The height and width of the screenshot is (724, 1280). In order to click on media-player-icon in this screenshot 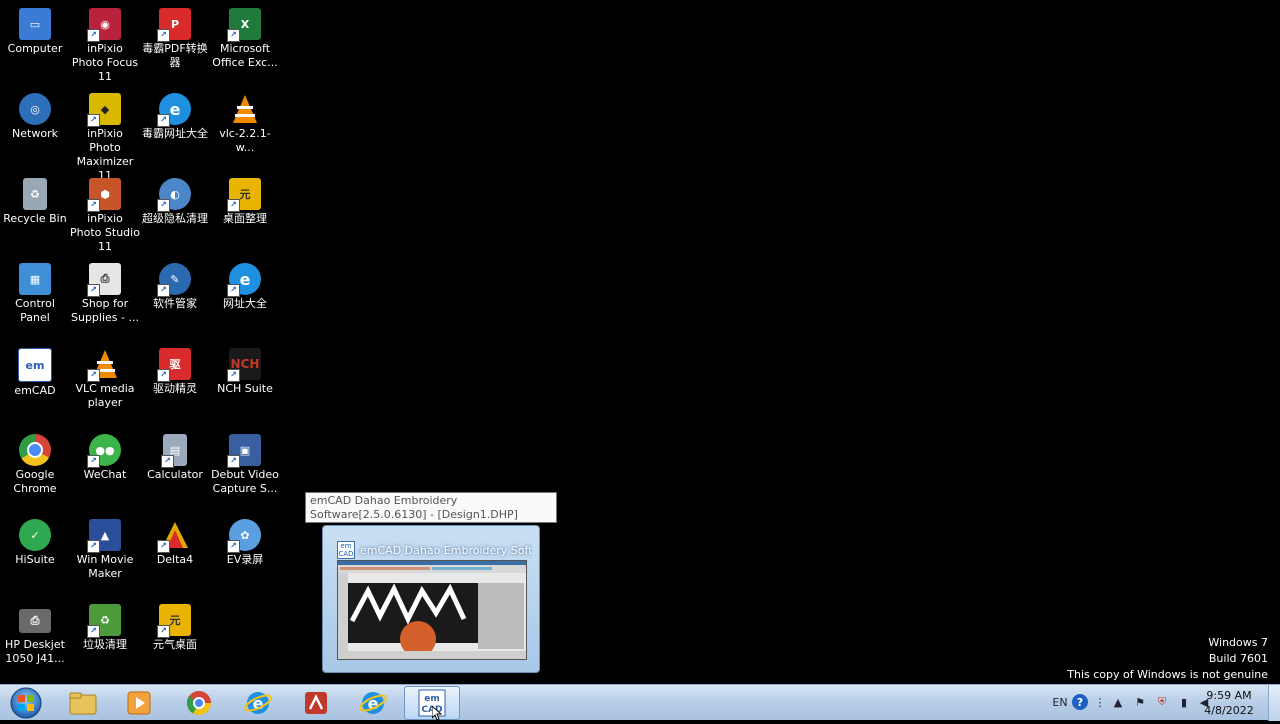, I will do `click(139, 703)`.